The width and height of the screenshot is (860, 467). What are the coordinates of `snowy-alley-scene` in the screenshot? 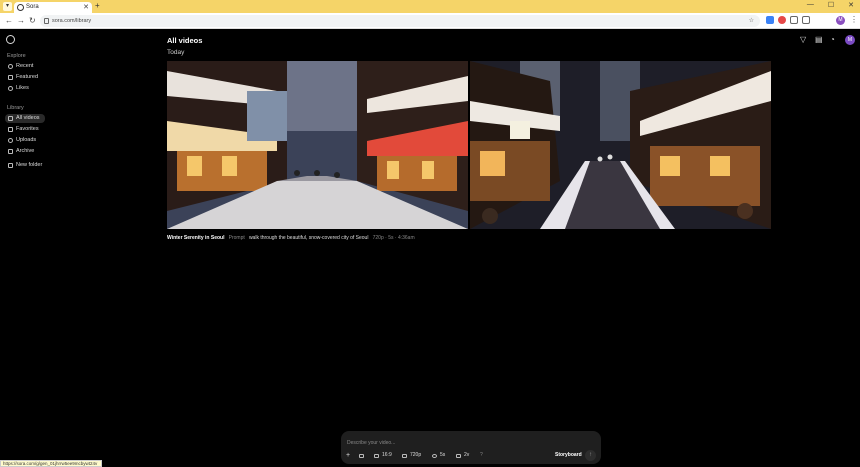 It's located at (317, 145).